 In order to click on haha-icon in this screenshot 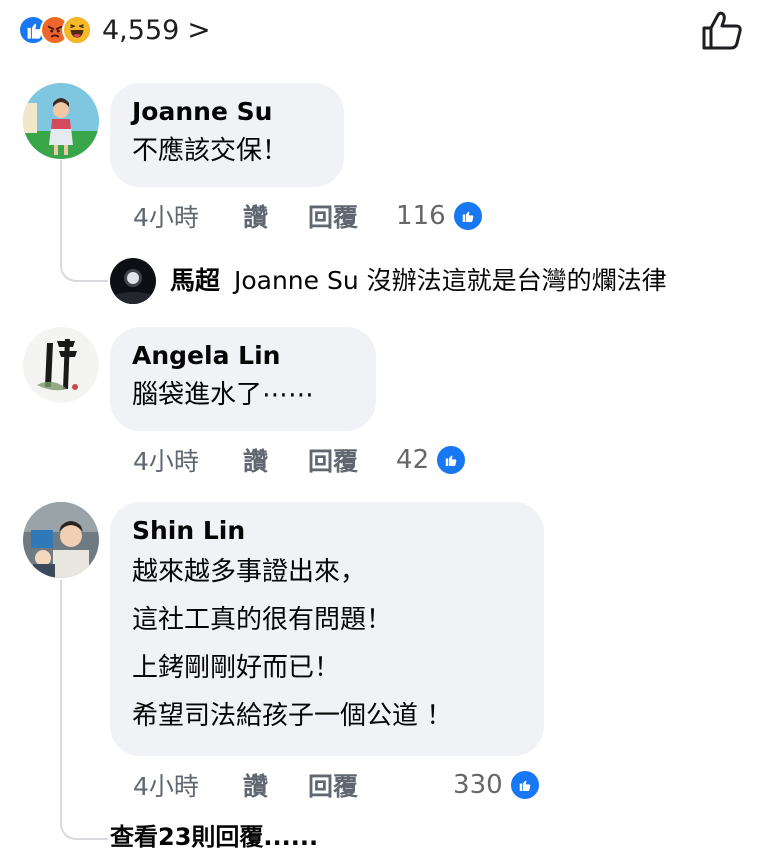, I will do `click(77, 30)`.